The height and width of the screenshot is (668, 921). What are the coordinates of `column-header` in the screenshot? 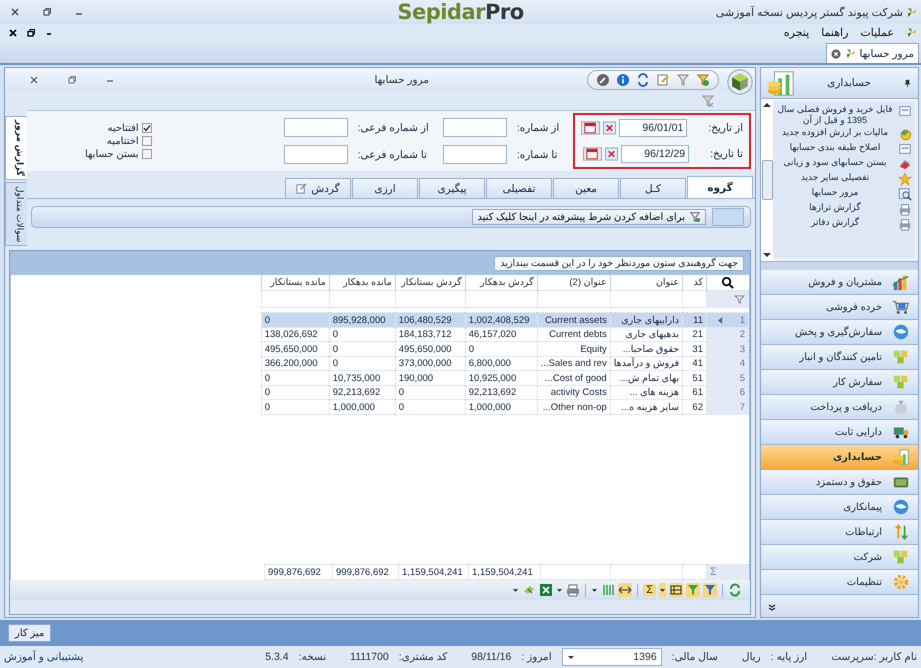 It's located at (727, 283).